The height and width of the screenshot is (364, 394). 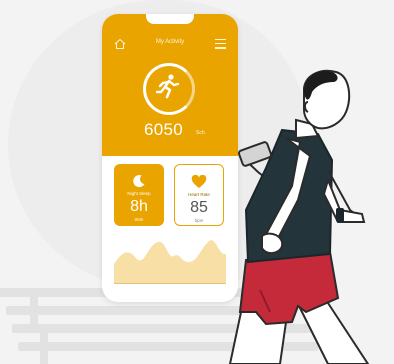 I want to click on sleep-hours: 8h, so click(x=139, y=206).